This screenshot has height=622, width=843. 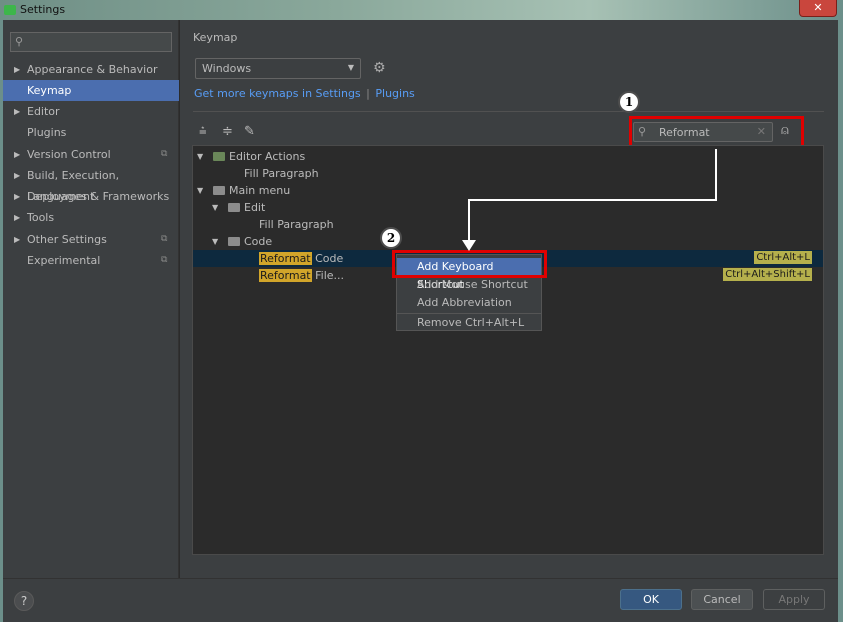 I want to click on tree-row-label: Edit, so click(x=255, y=207).